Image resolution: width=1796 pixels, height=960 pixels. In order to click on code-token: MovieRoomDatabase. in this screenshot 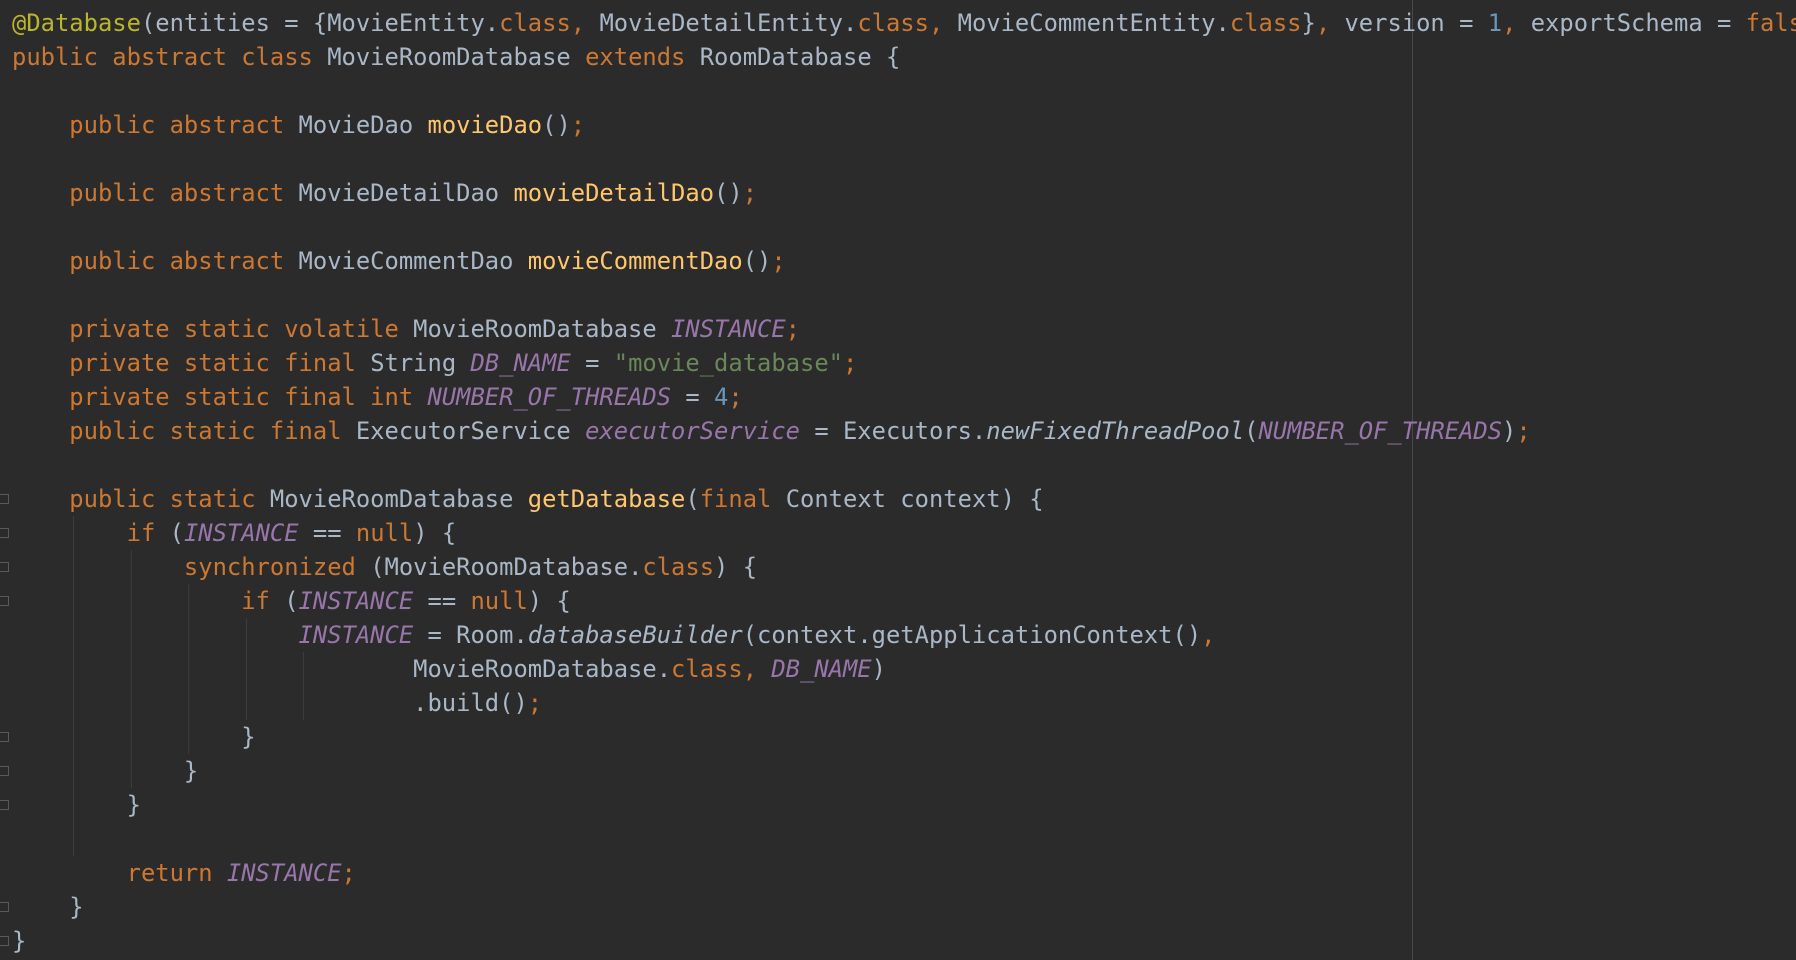, I will do `click(342, 669)`.